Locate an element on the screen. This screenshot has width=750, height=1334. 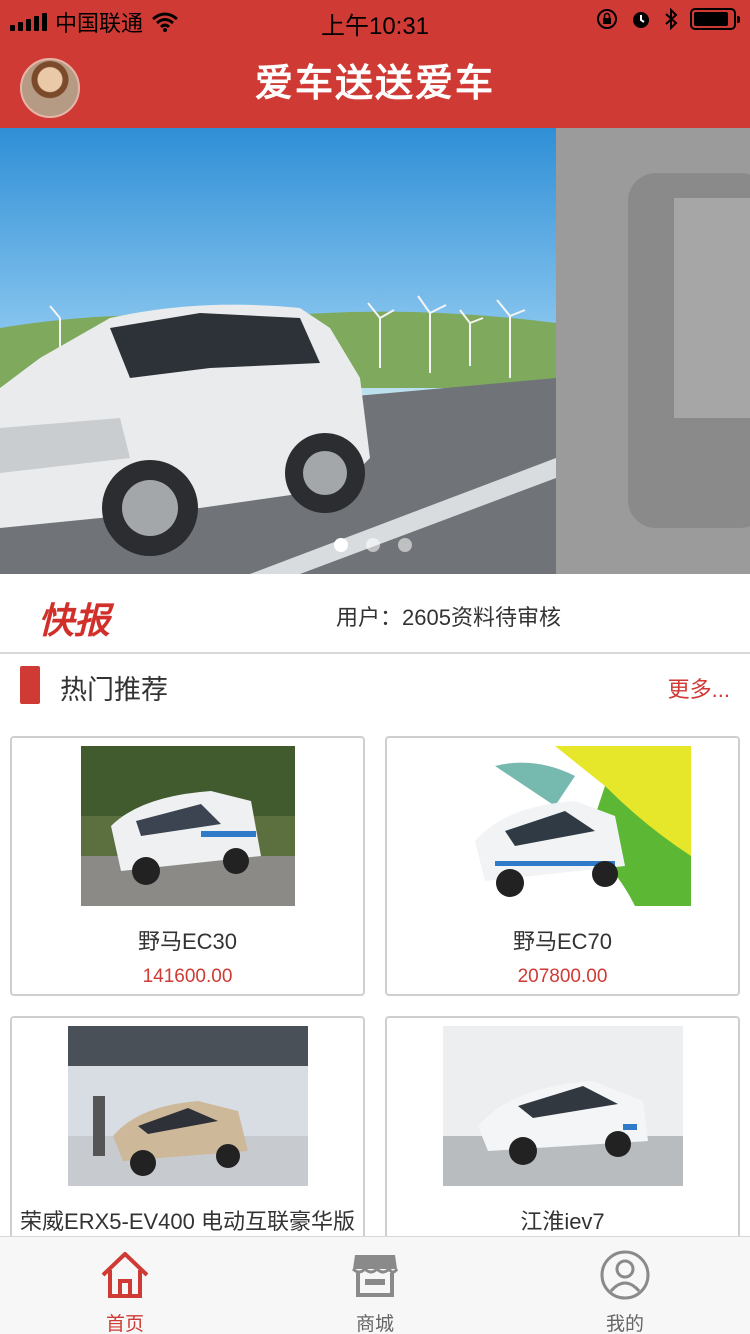
tab-bar: 首页 商城 我的 is located at coordinates (375, 1285).